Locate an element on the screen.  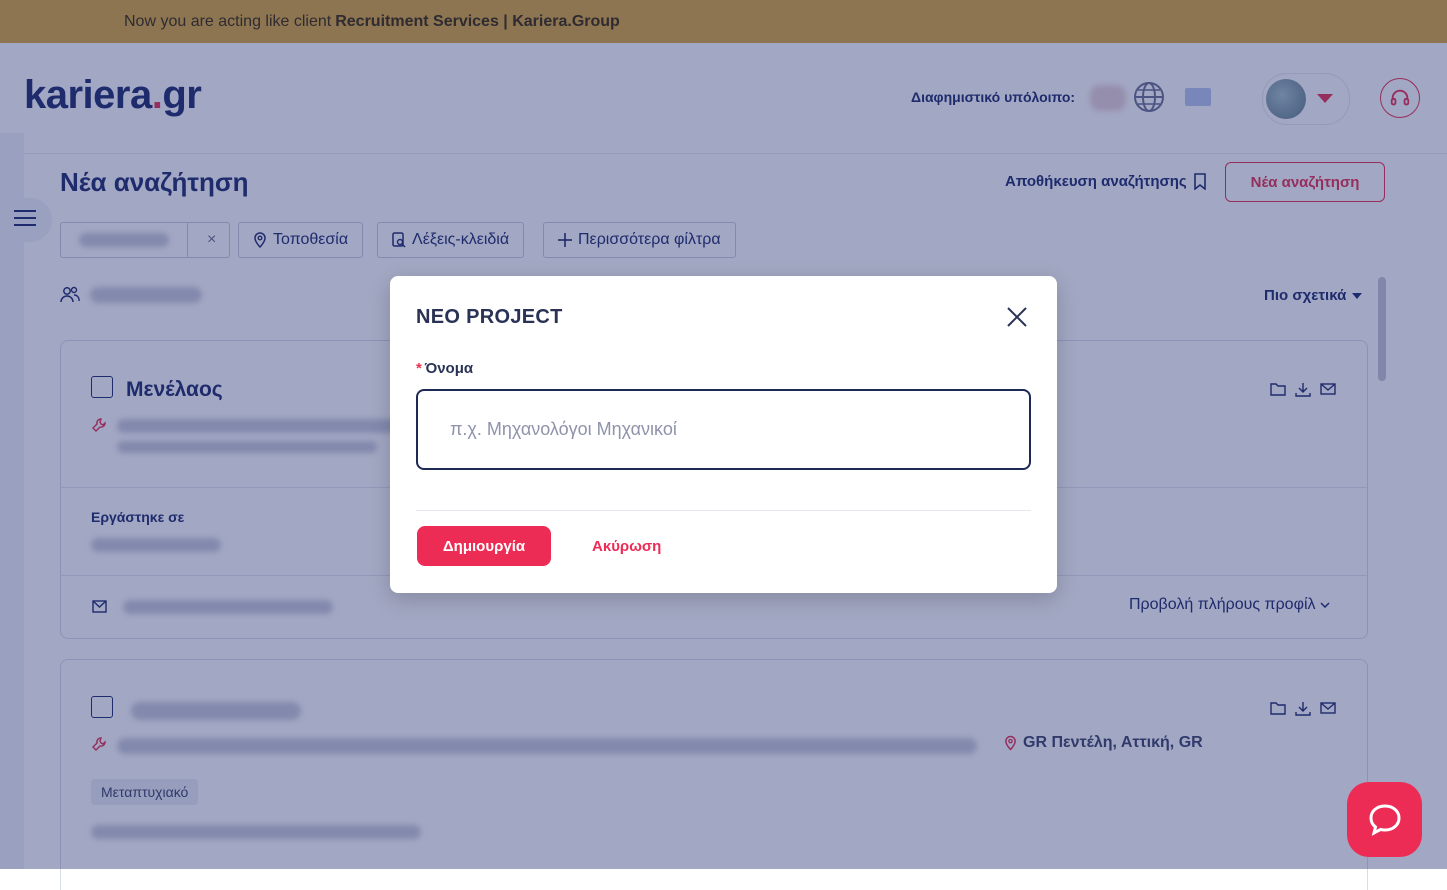
project-name-label: * Όνομα is located at coordinates (445, 368).